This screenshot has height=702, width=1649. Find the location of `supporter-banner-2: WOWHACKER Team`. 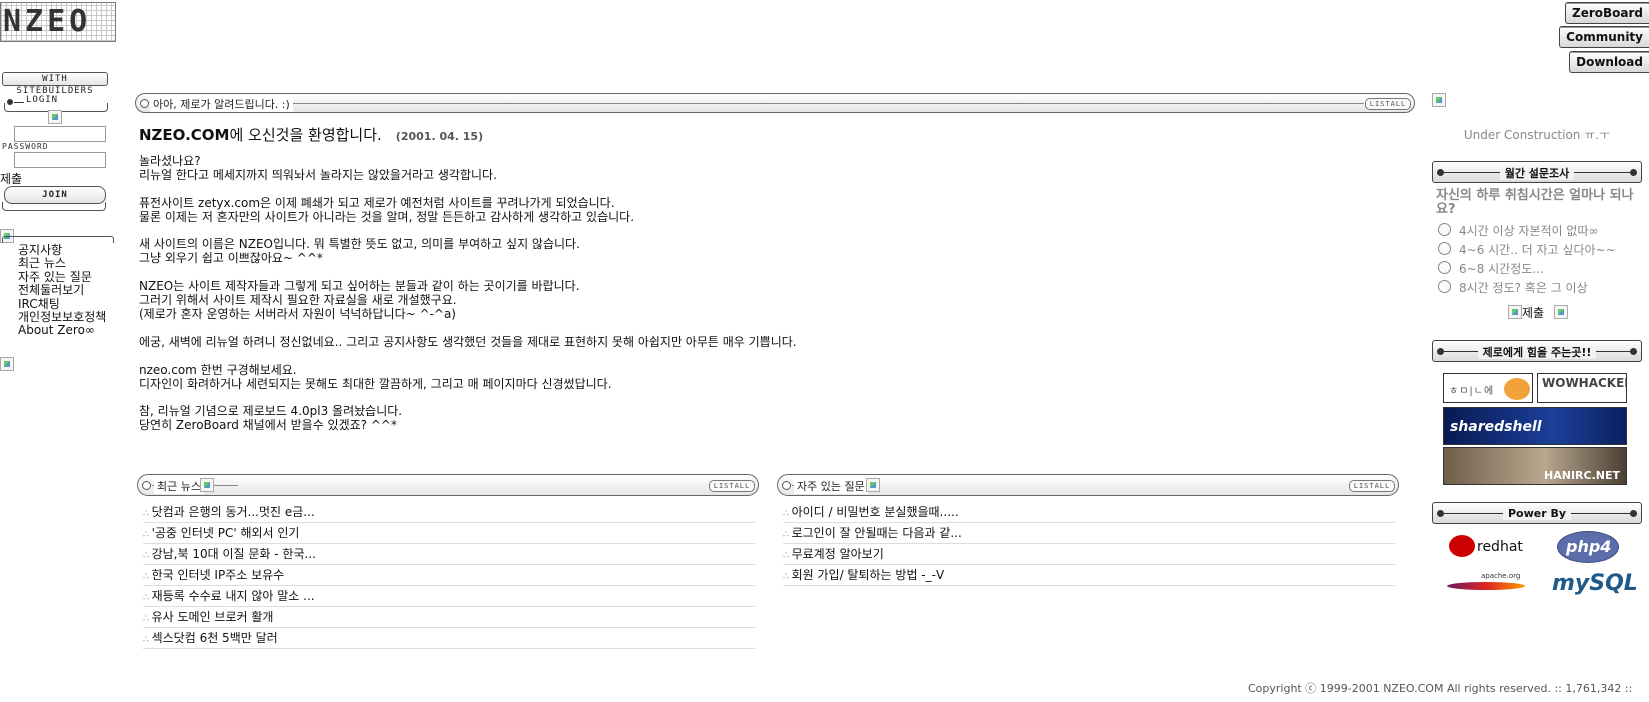

supporter-banner-2: WOWHACKER Team is located at coordinates (1582, 388).